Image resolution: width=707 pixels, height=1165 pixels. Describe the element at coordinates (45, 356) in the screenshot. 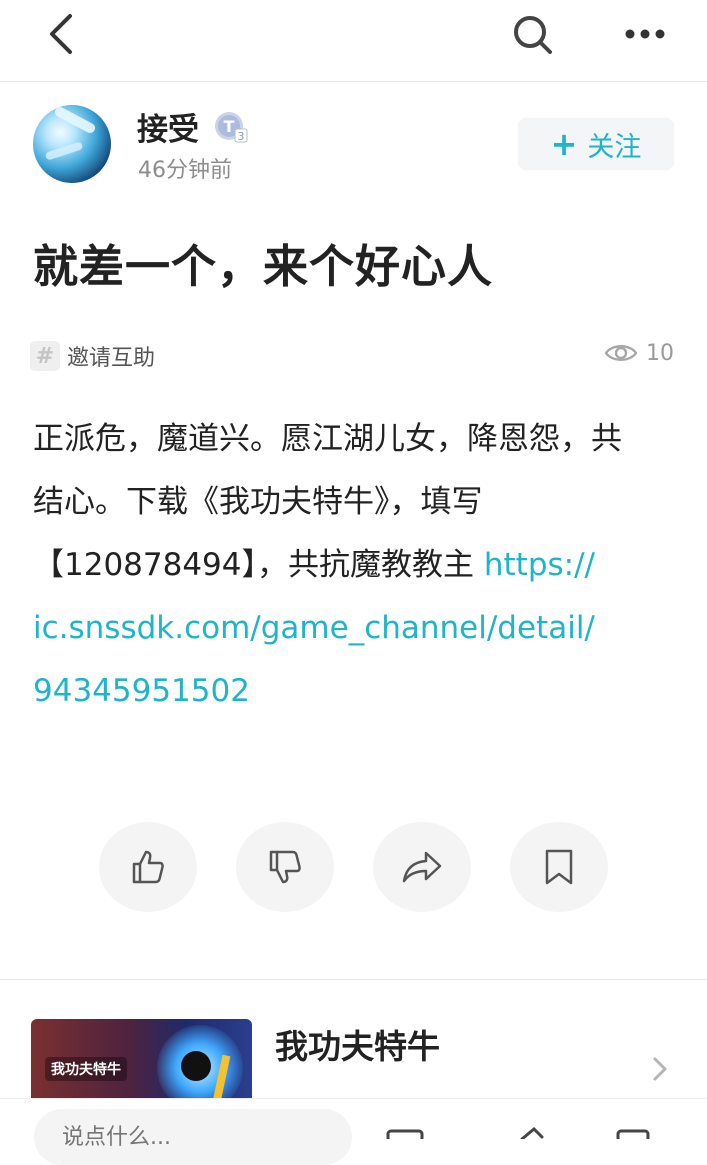

I see `hash-icon: #` at that location.